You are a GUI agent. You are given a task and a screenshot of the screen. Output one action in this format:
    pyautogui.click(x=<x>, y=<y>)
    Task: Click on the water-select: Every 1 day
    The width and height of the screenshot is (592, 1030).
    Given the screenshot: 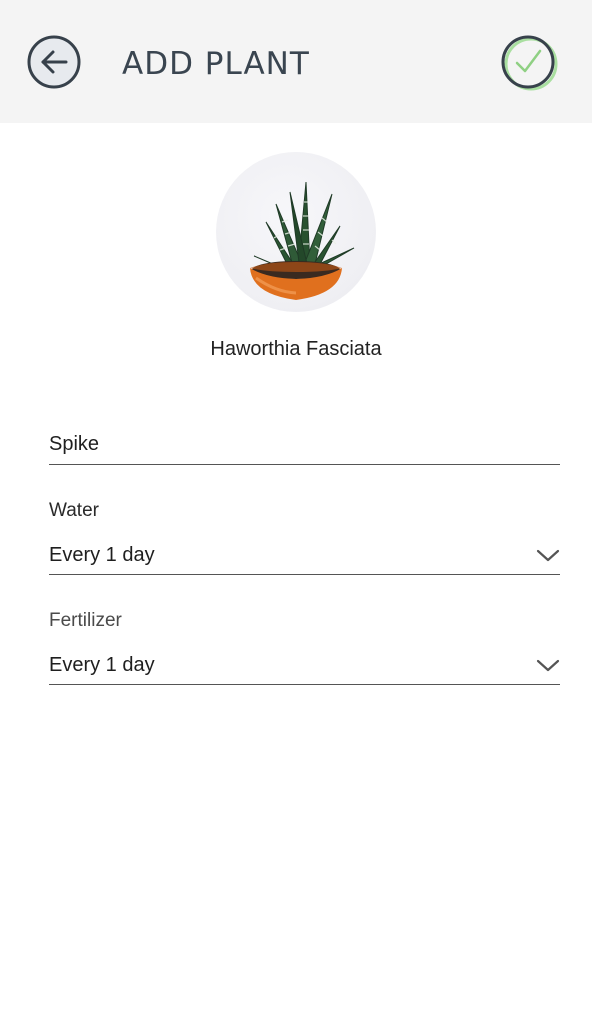 What is the action you would take?
    pyautogui.click(x=304, y=559)
    